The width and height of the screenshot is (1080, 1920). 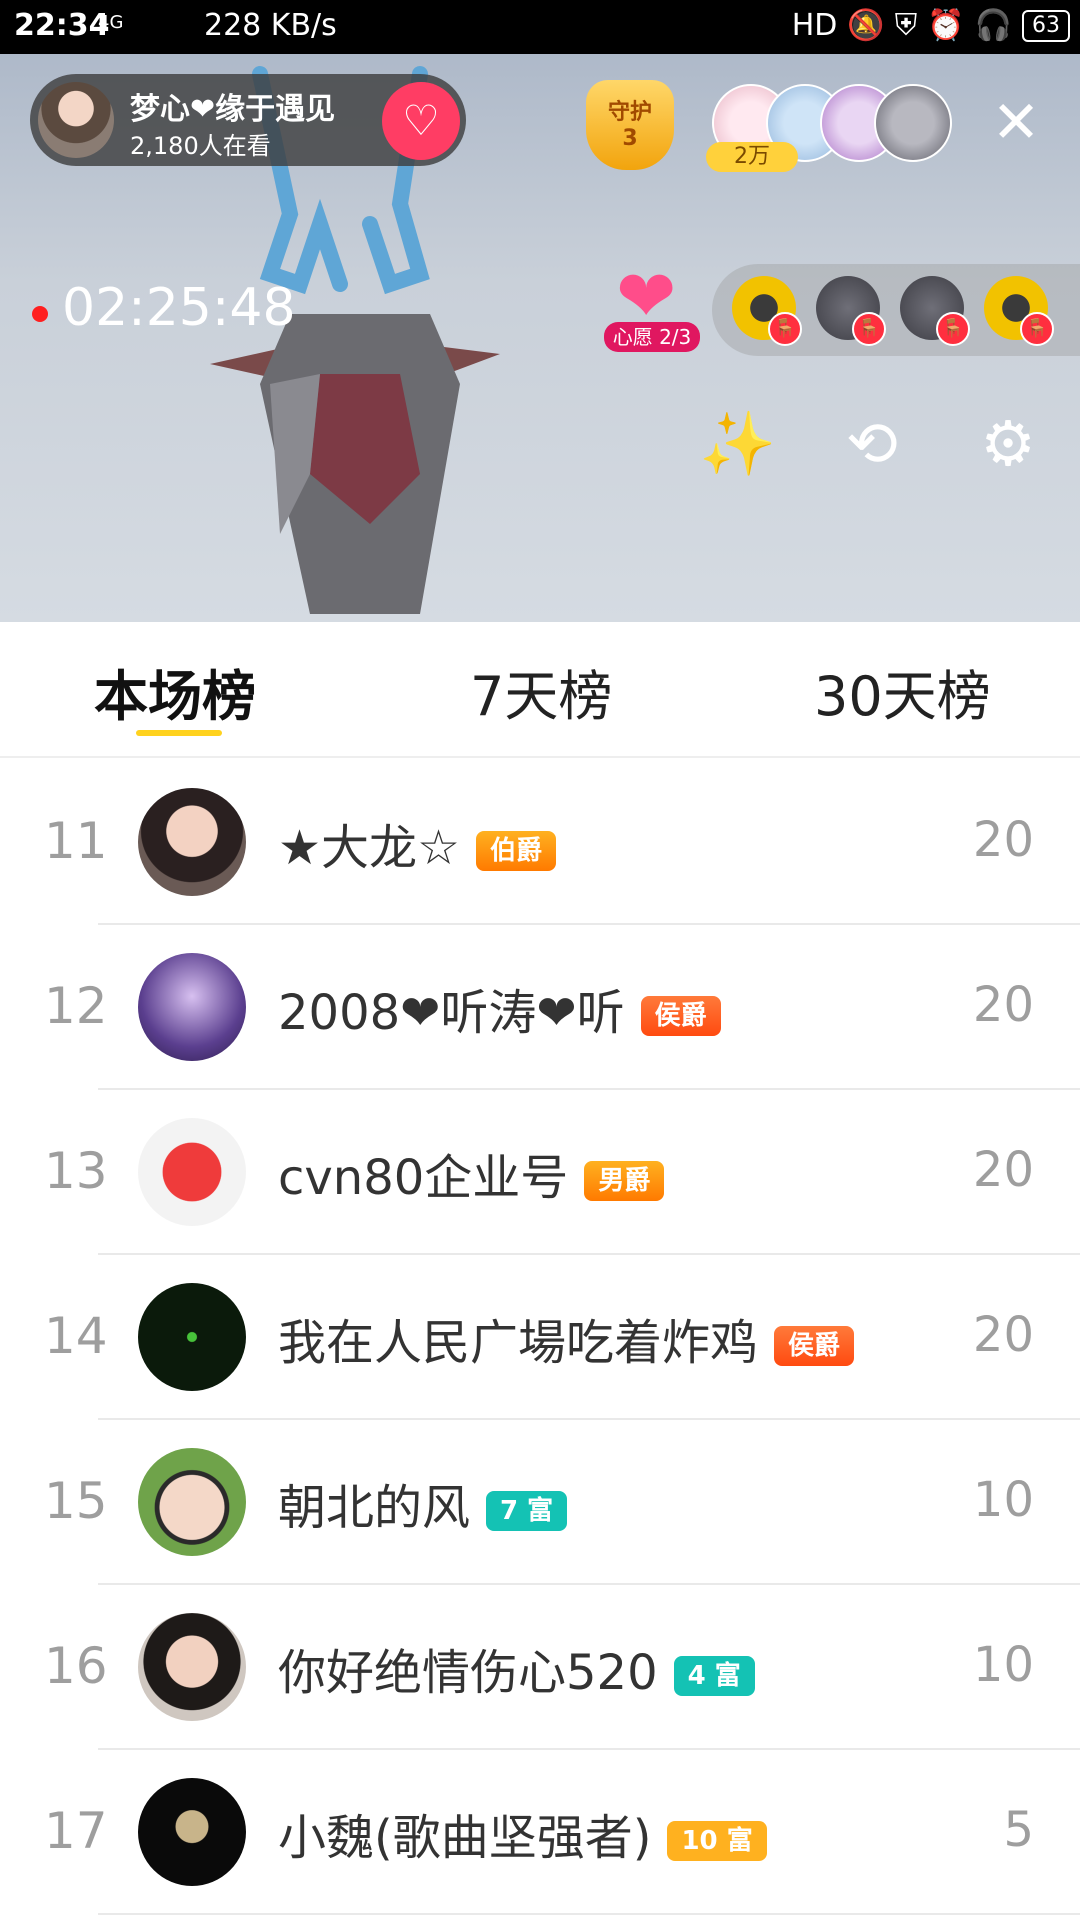 I want to click on mute-icon: 🔕, so click(x=866, y=25).